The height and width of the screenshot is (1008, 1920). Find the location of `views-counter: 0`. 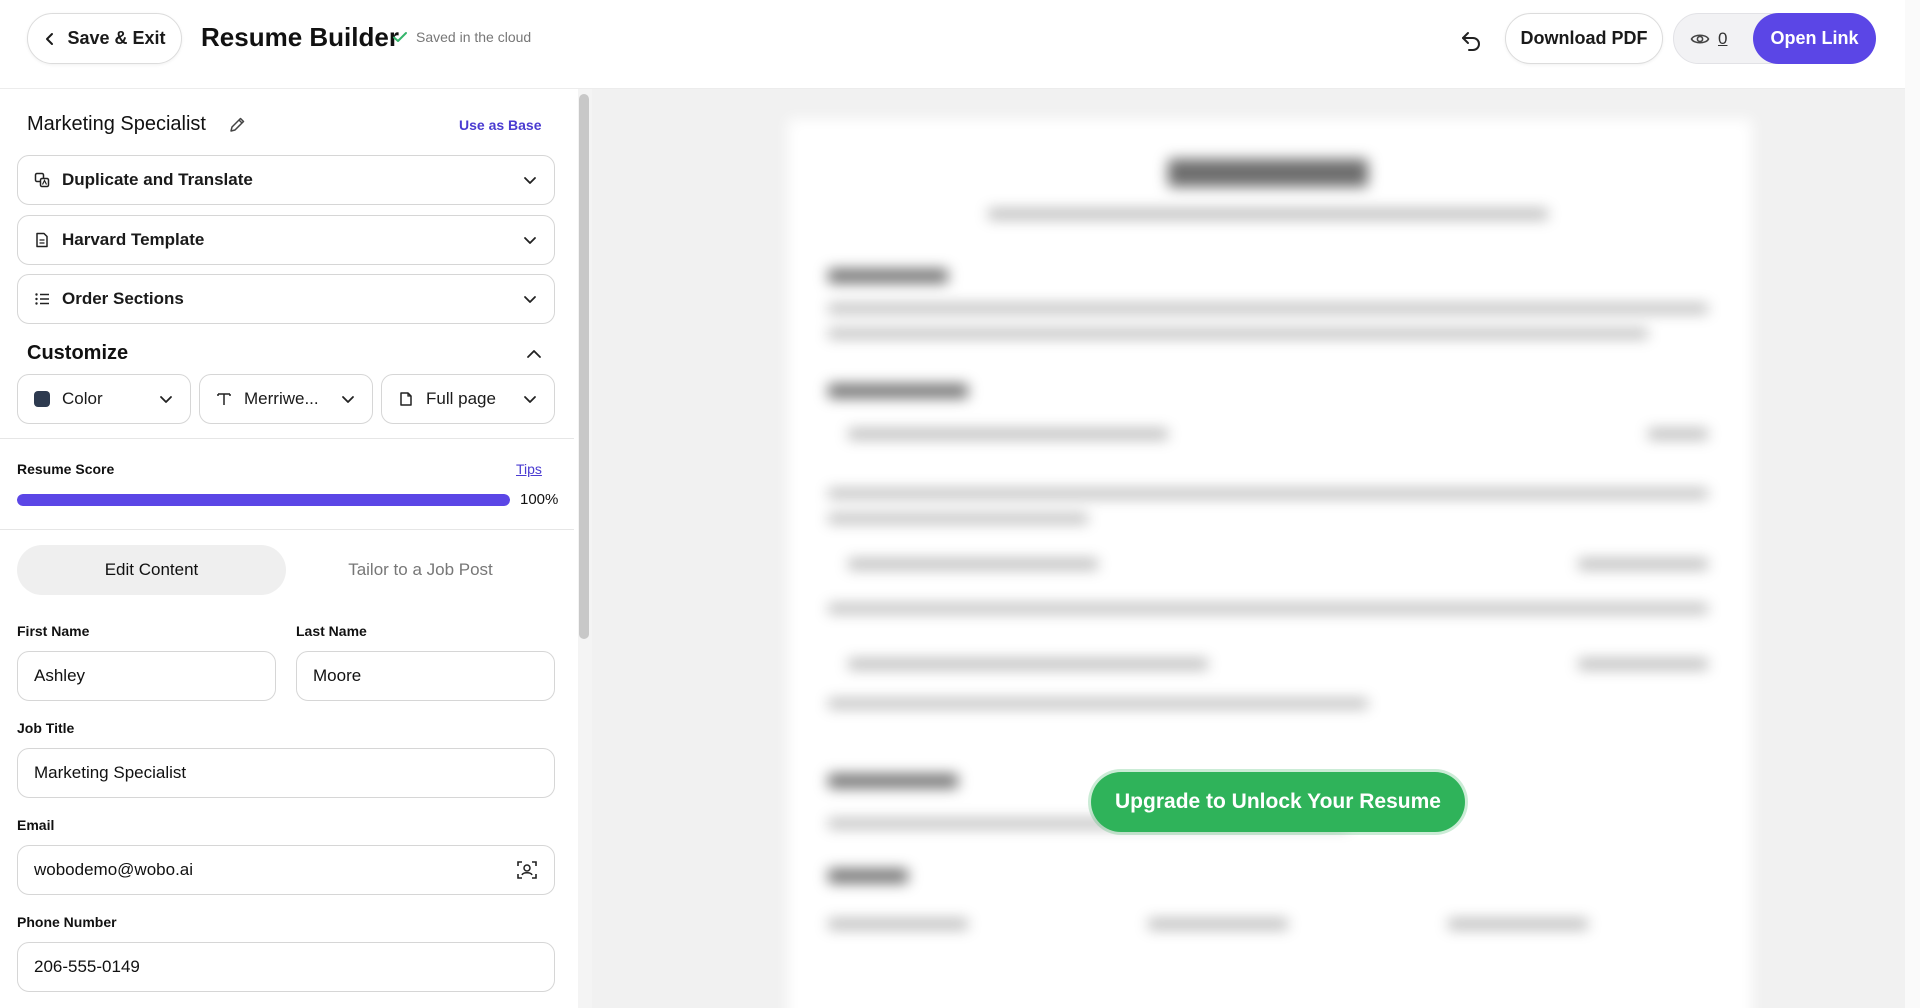

views-counter: 0 is located at coordinates (1708, 38).